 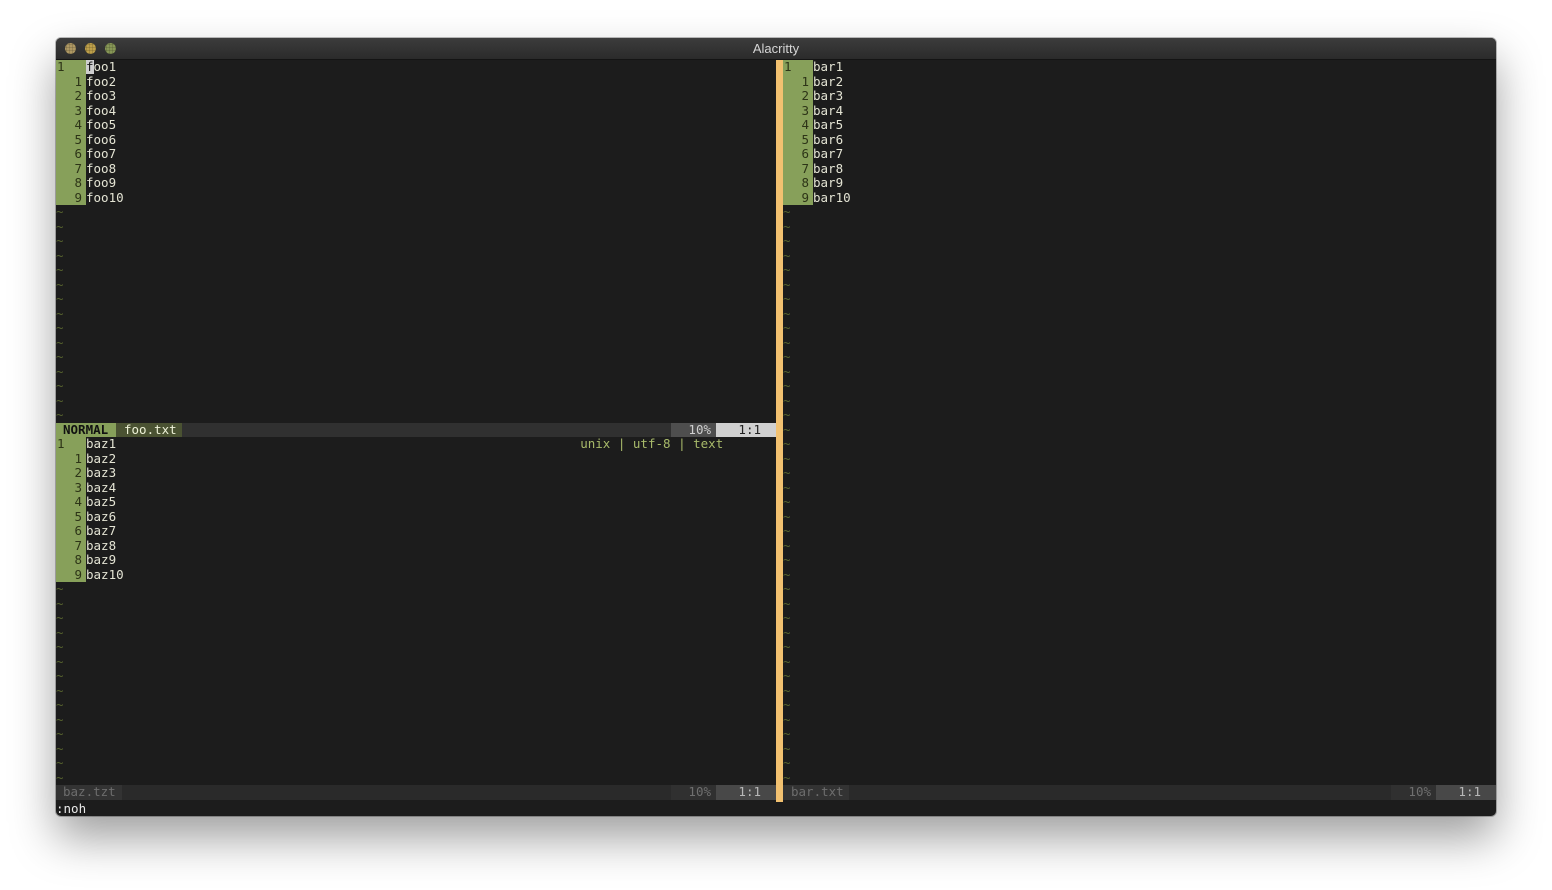 I want to click on statusline-fileinfo: unix | utf-8 | text, so click(x=652, y=443).